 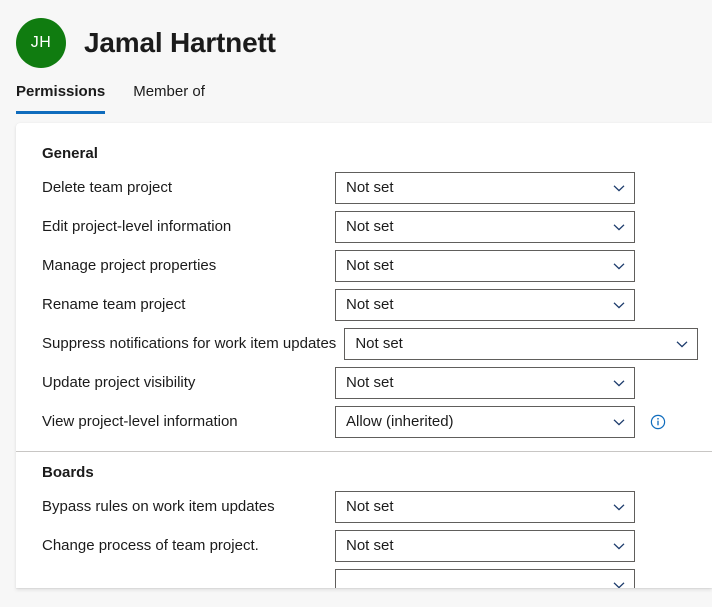 I want to click on permission-row: Edit project-level information Not set, so click(x=370, y=226).